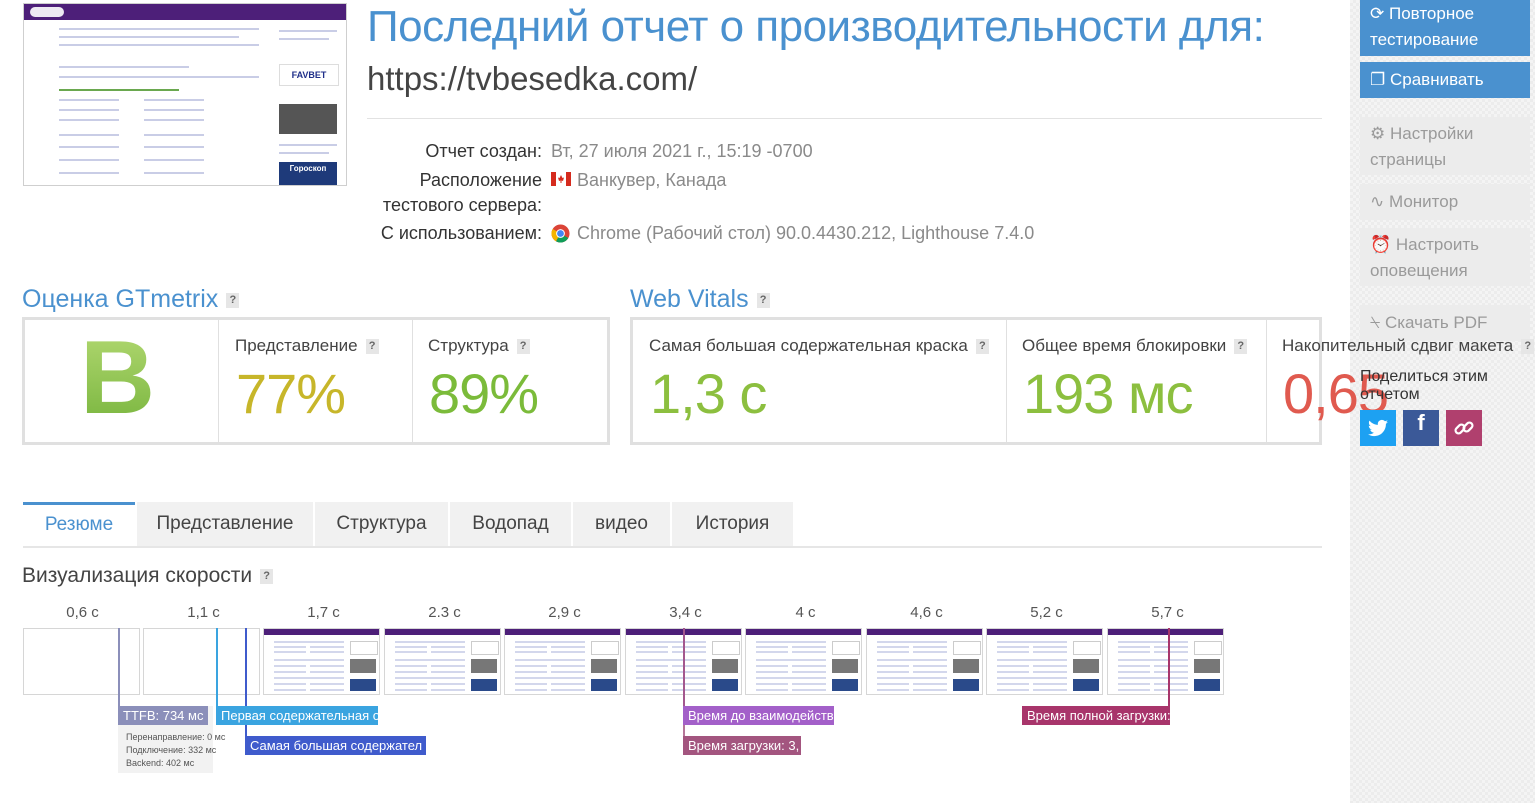 This screenshot has height=803, width=1535. Describe the element at coordinates (468, 345) in the screenshot. I see `structure-label: Структура` at that location.